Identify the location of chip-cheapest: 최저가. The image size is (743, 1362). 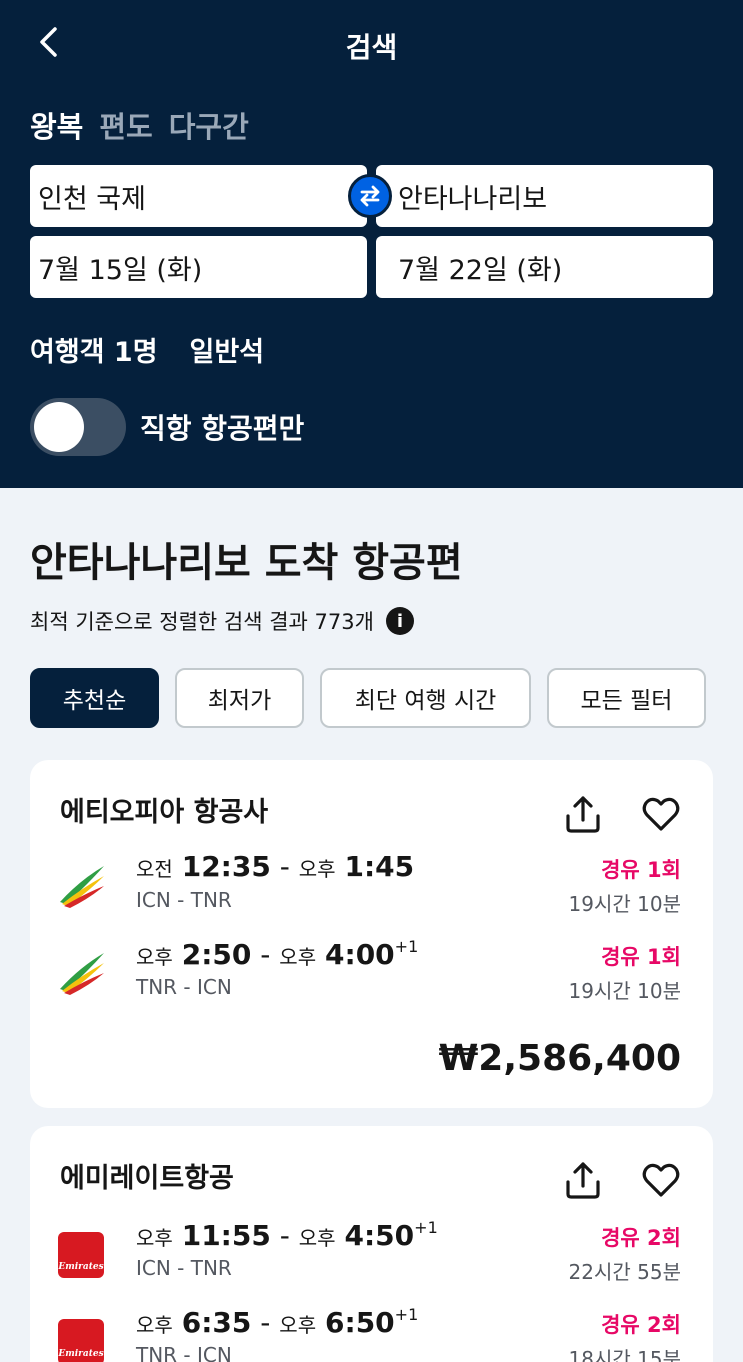
(239, 698).